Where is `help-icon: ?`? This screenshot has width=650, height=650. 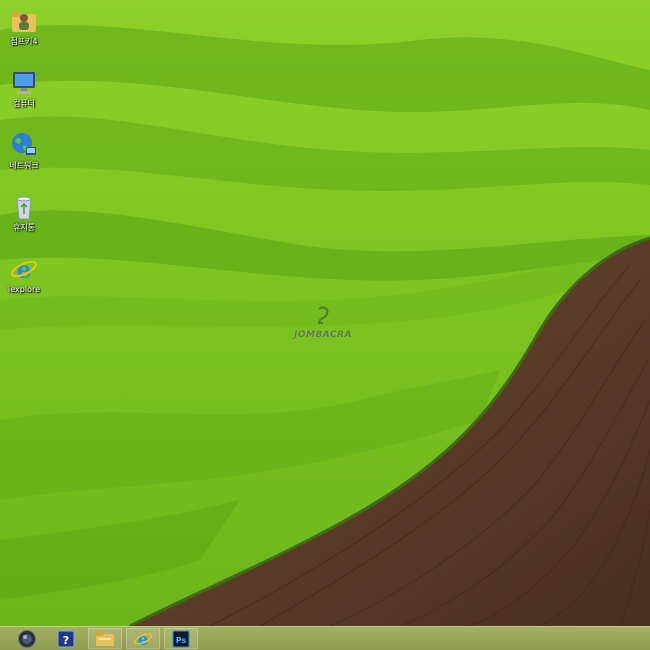 help-icon: ? is located at coordinates (66, 638).